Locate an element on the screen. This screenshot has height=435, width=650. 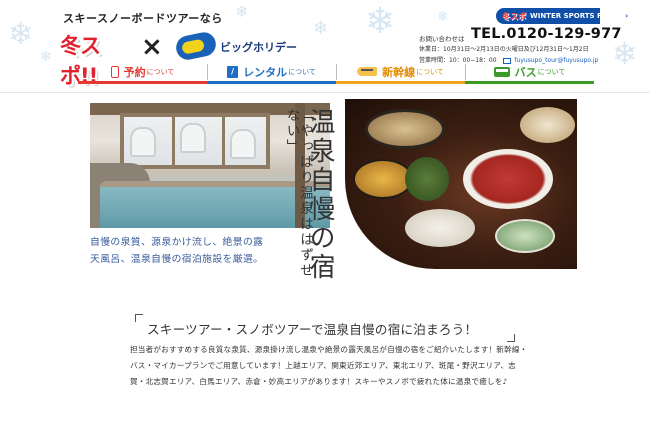
collab-cross: × is located at coordinates (152, 47).